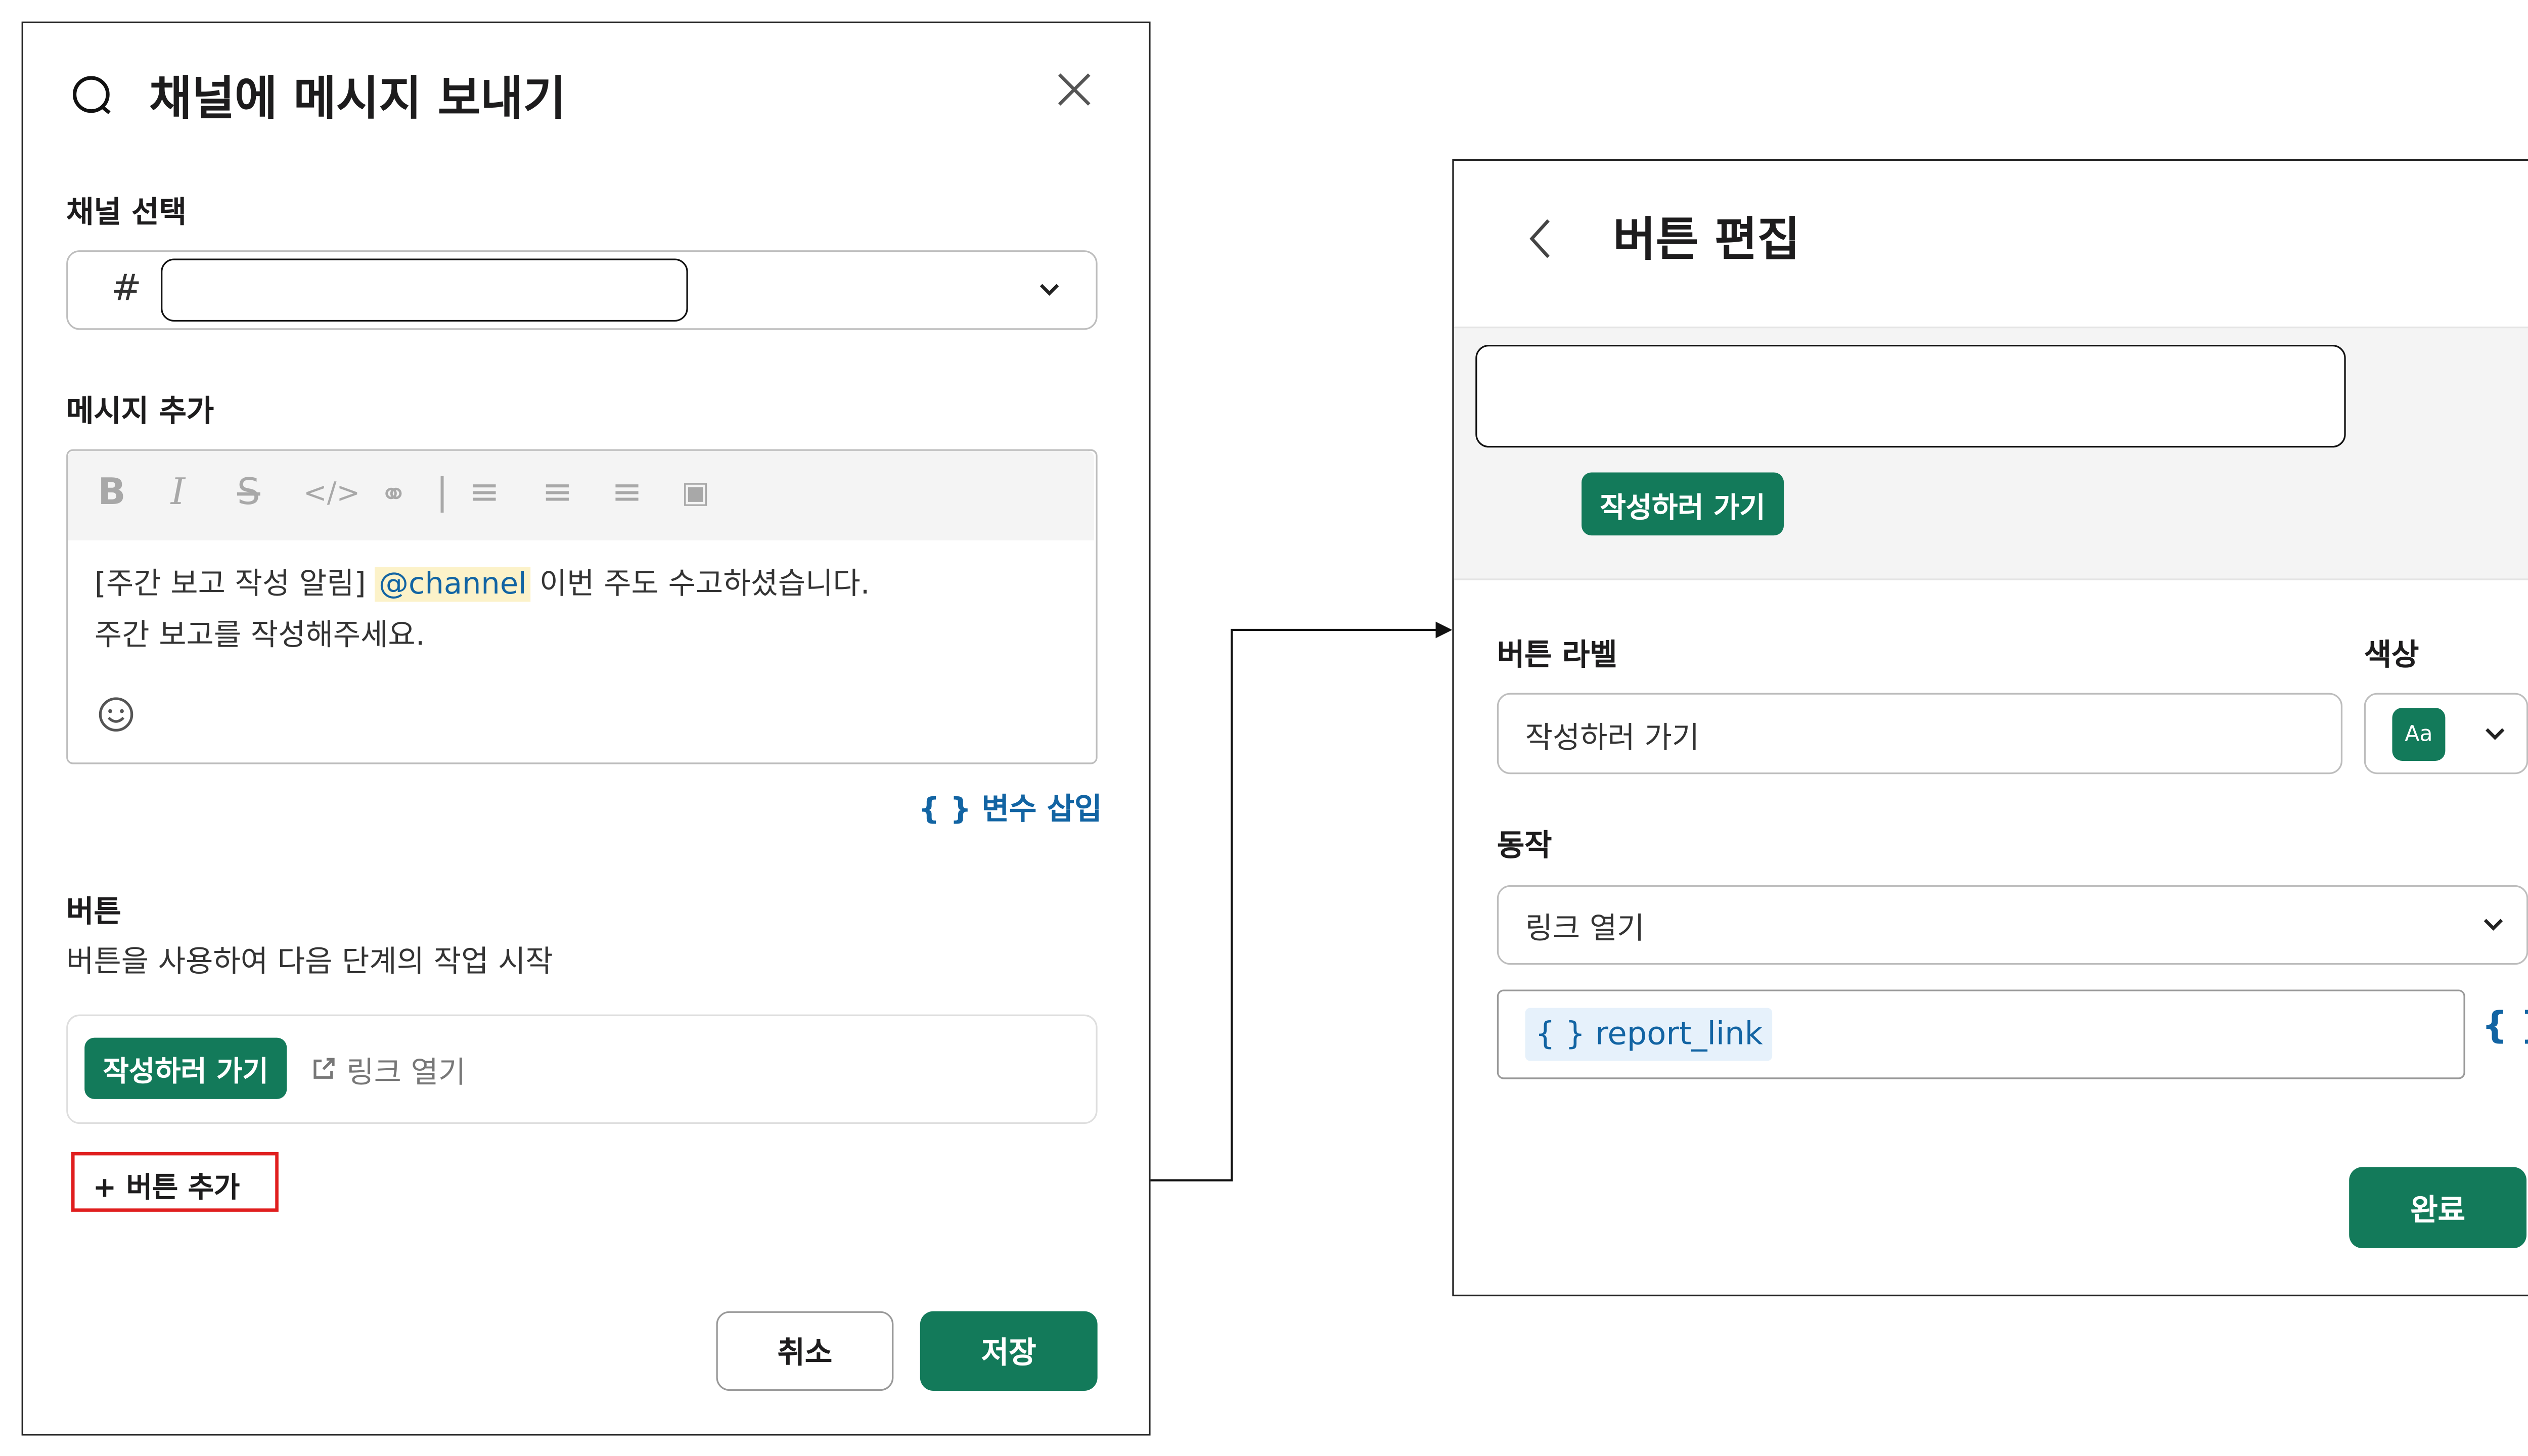  What do you see at coordinates (332, 494) in the screenshot?
I see `code-icon: </>` at bounding box center [332, 494].